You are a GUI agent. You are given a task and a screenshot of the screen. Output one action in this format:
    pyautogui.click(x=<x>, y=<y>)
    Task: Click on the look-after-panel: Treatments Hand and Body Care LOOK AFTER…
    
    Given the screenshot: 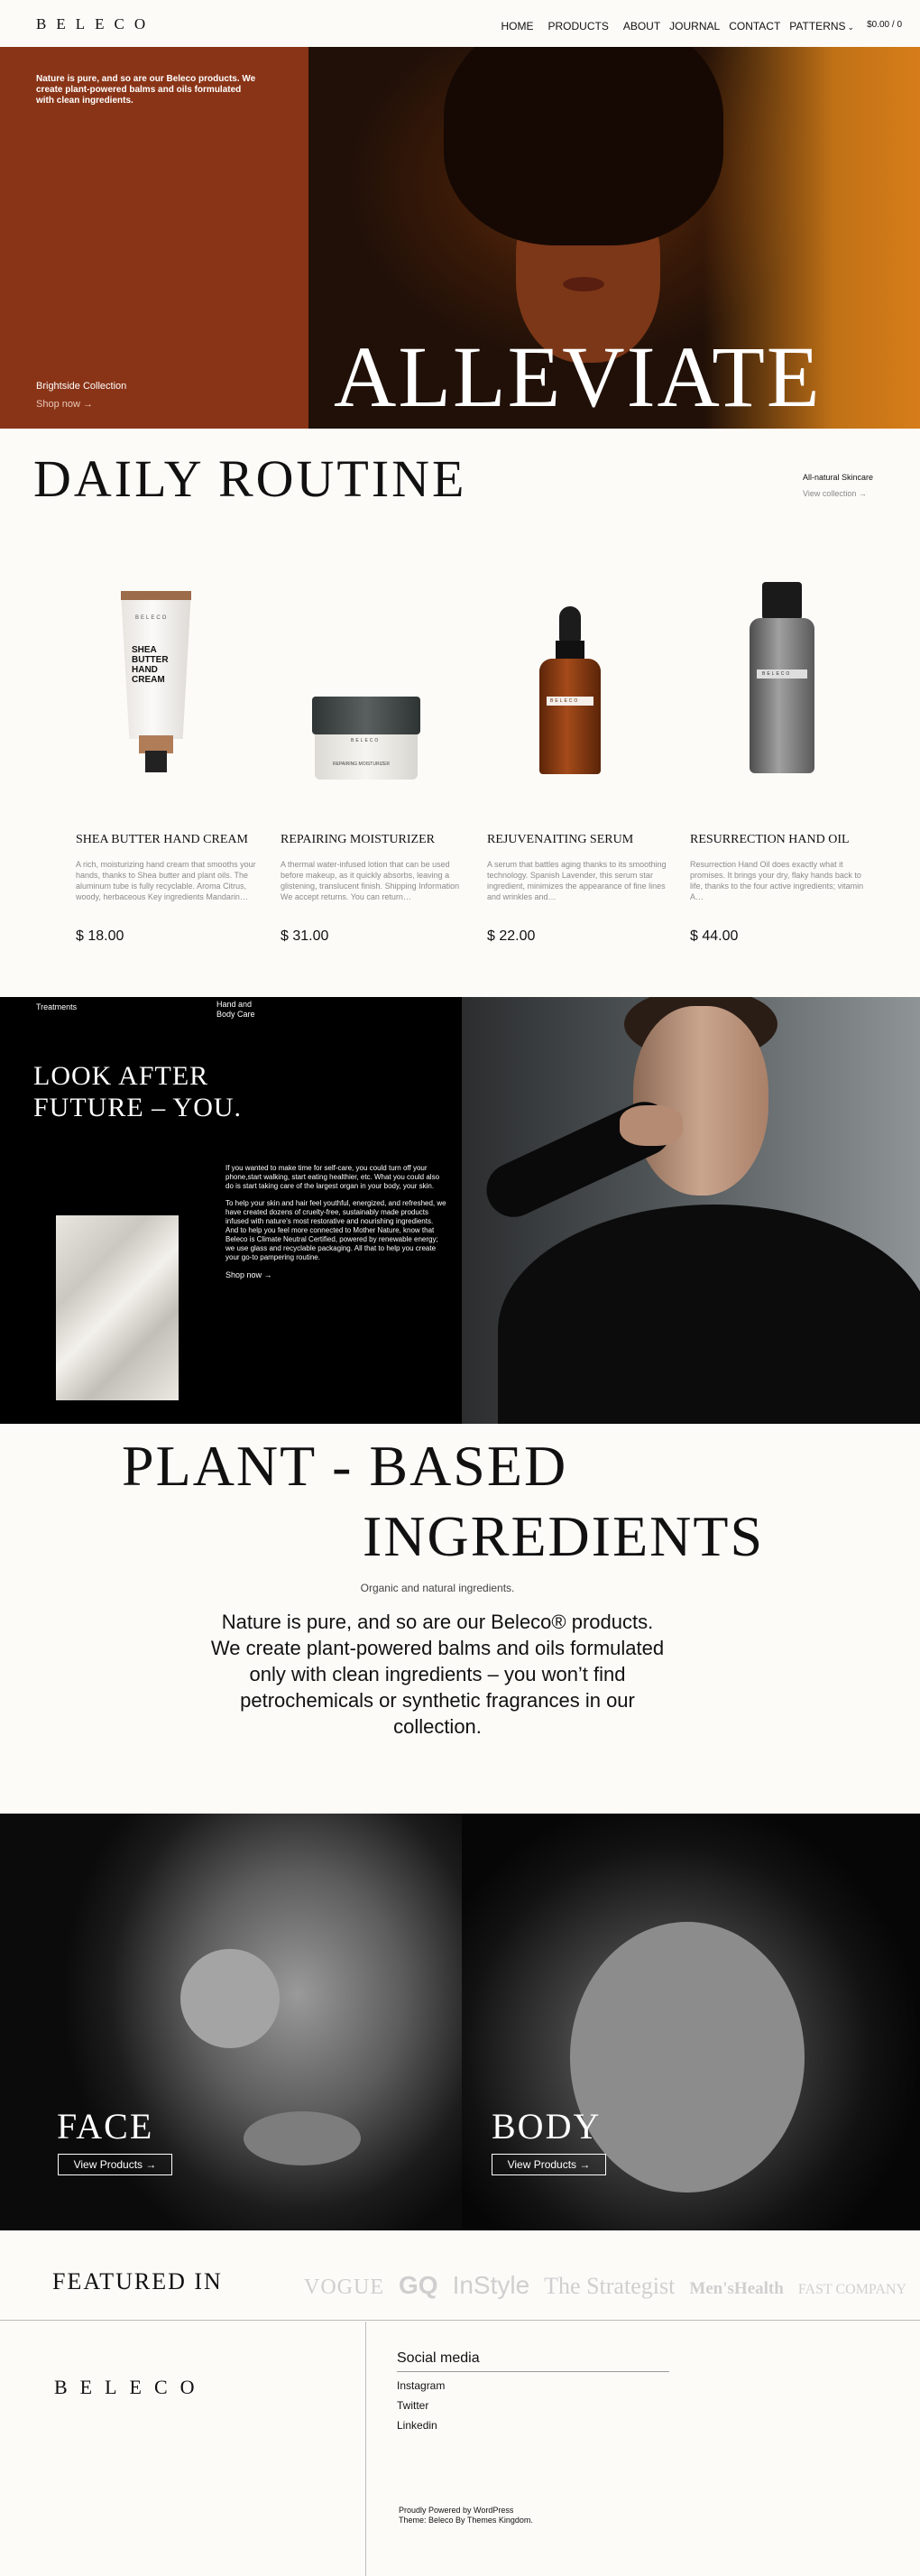 What is the action you would take?
    pyautogui.click(x=231, y=1210)
    